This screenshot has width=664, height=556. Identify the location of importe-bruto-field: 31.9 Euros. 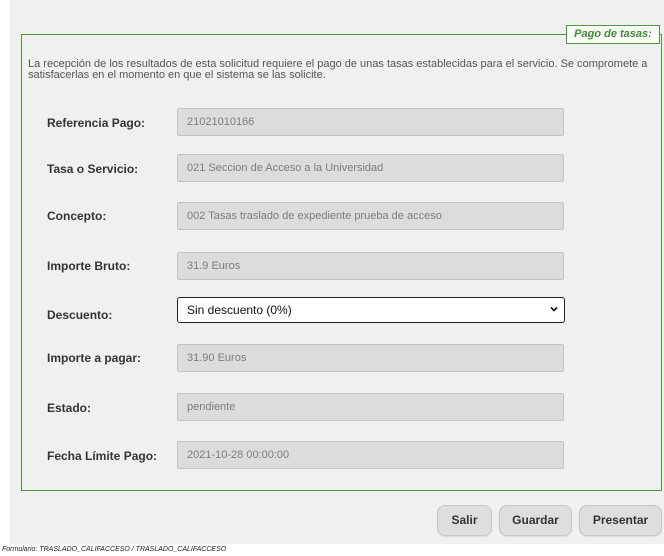
(370, 266).